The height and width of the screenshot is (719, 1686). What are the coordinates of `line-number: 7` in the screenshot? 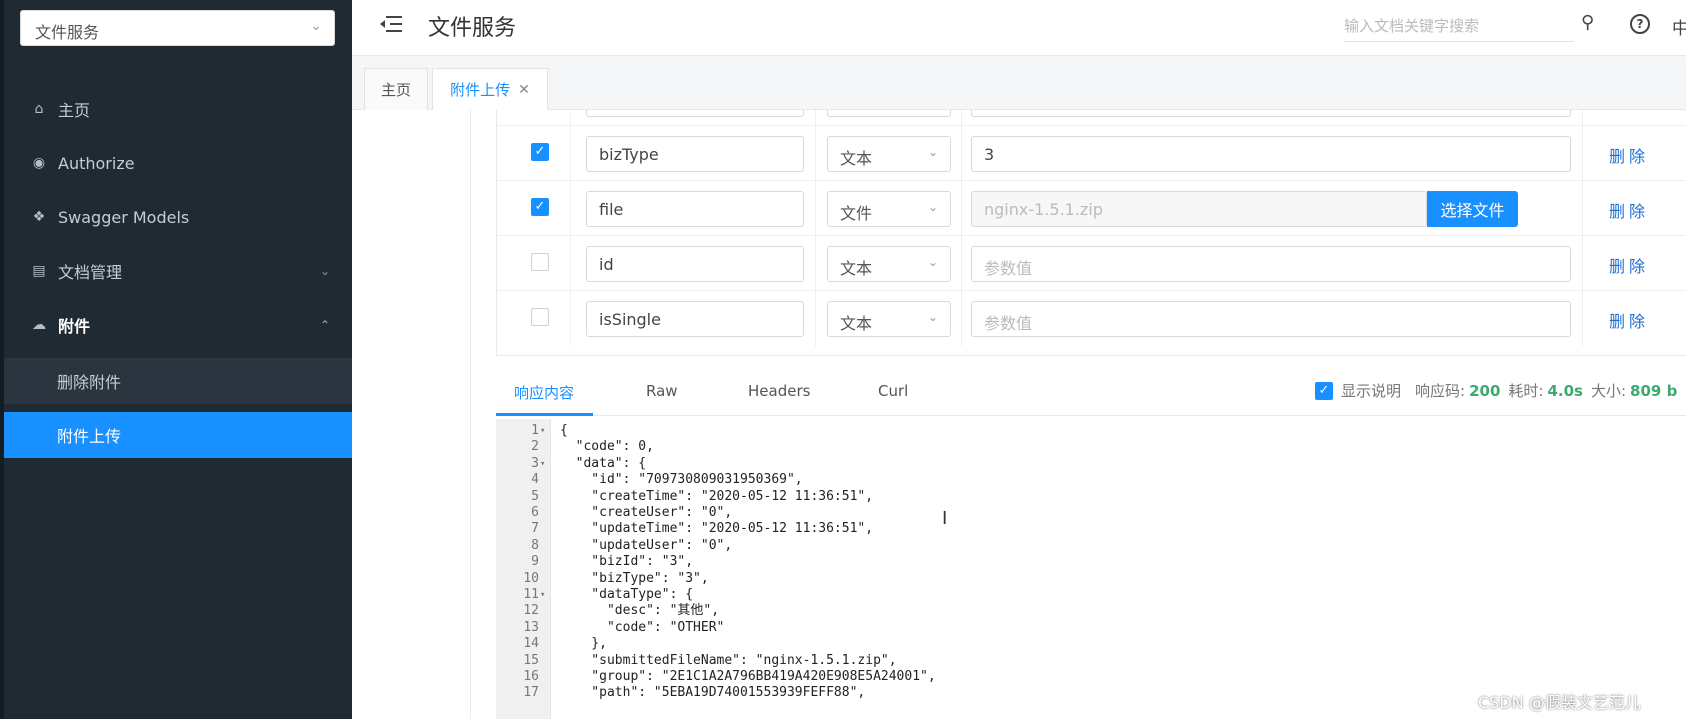 It's located at (535, 529).